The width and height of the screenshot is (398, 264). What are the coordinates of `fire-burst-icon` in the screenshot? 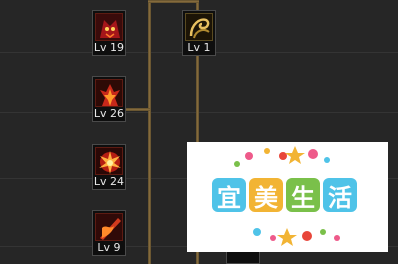 It's located at (109, 161).